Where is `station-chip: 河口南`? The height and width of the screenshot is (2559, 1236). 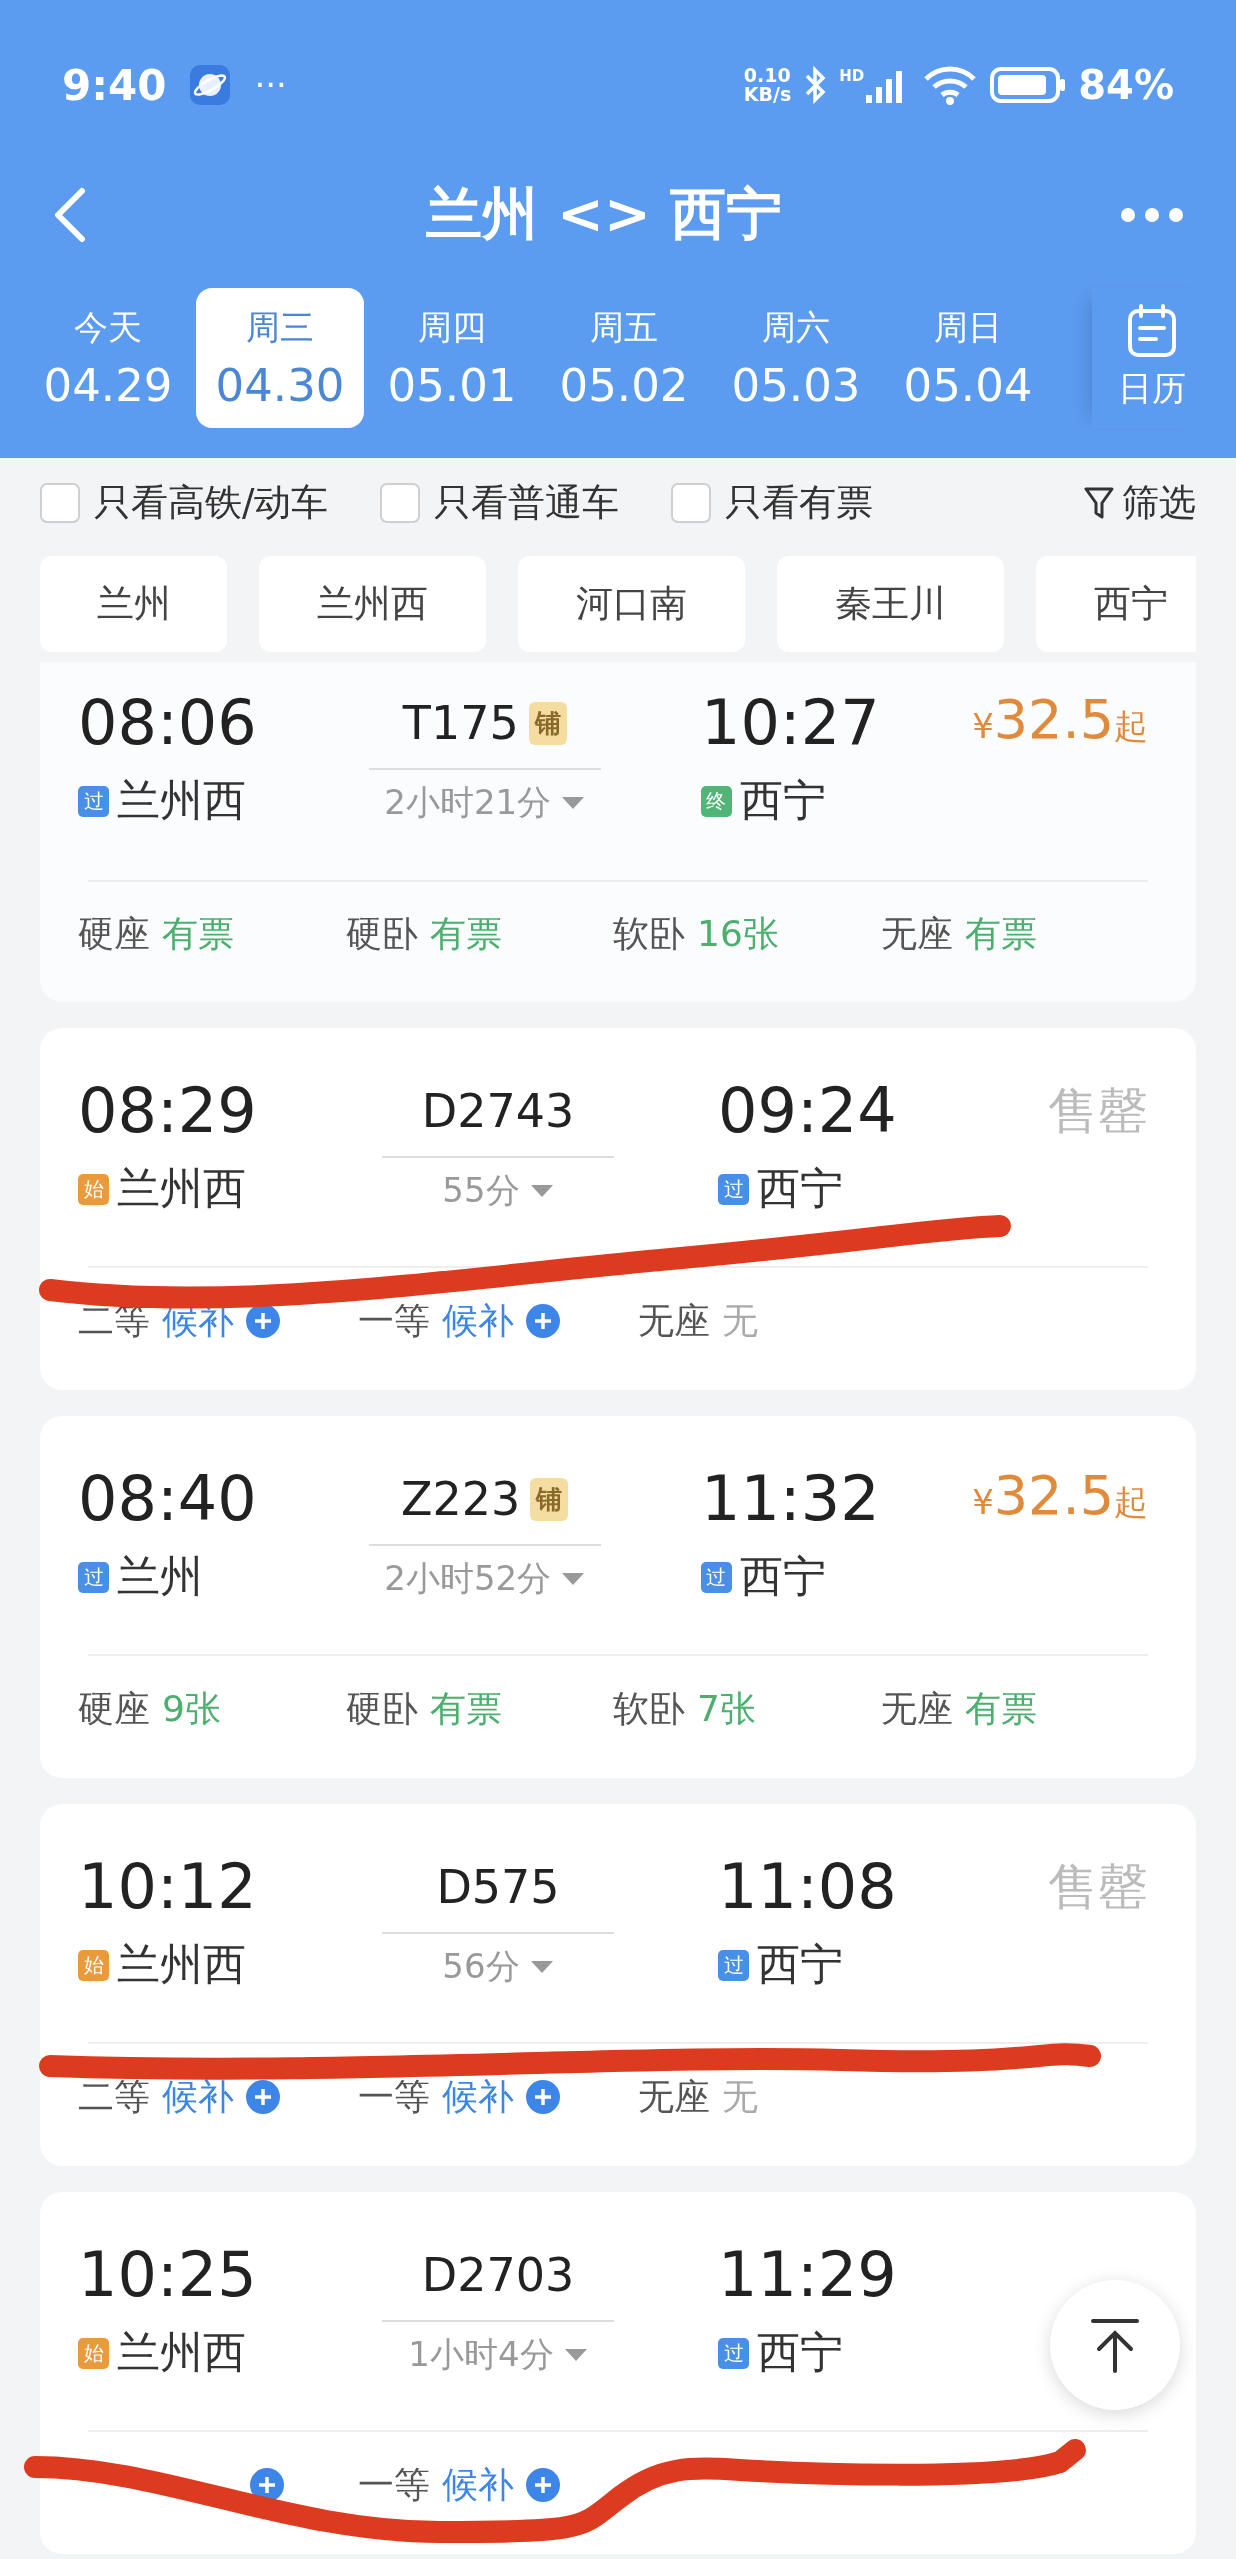
station-chip: 河口南 is located at coordinates (631, 604).